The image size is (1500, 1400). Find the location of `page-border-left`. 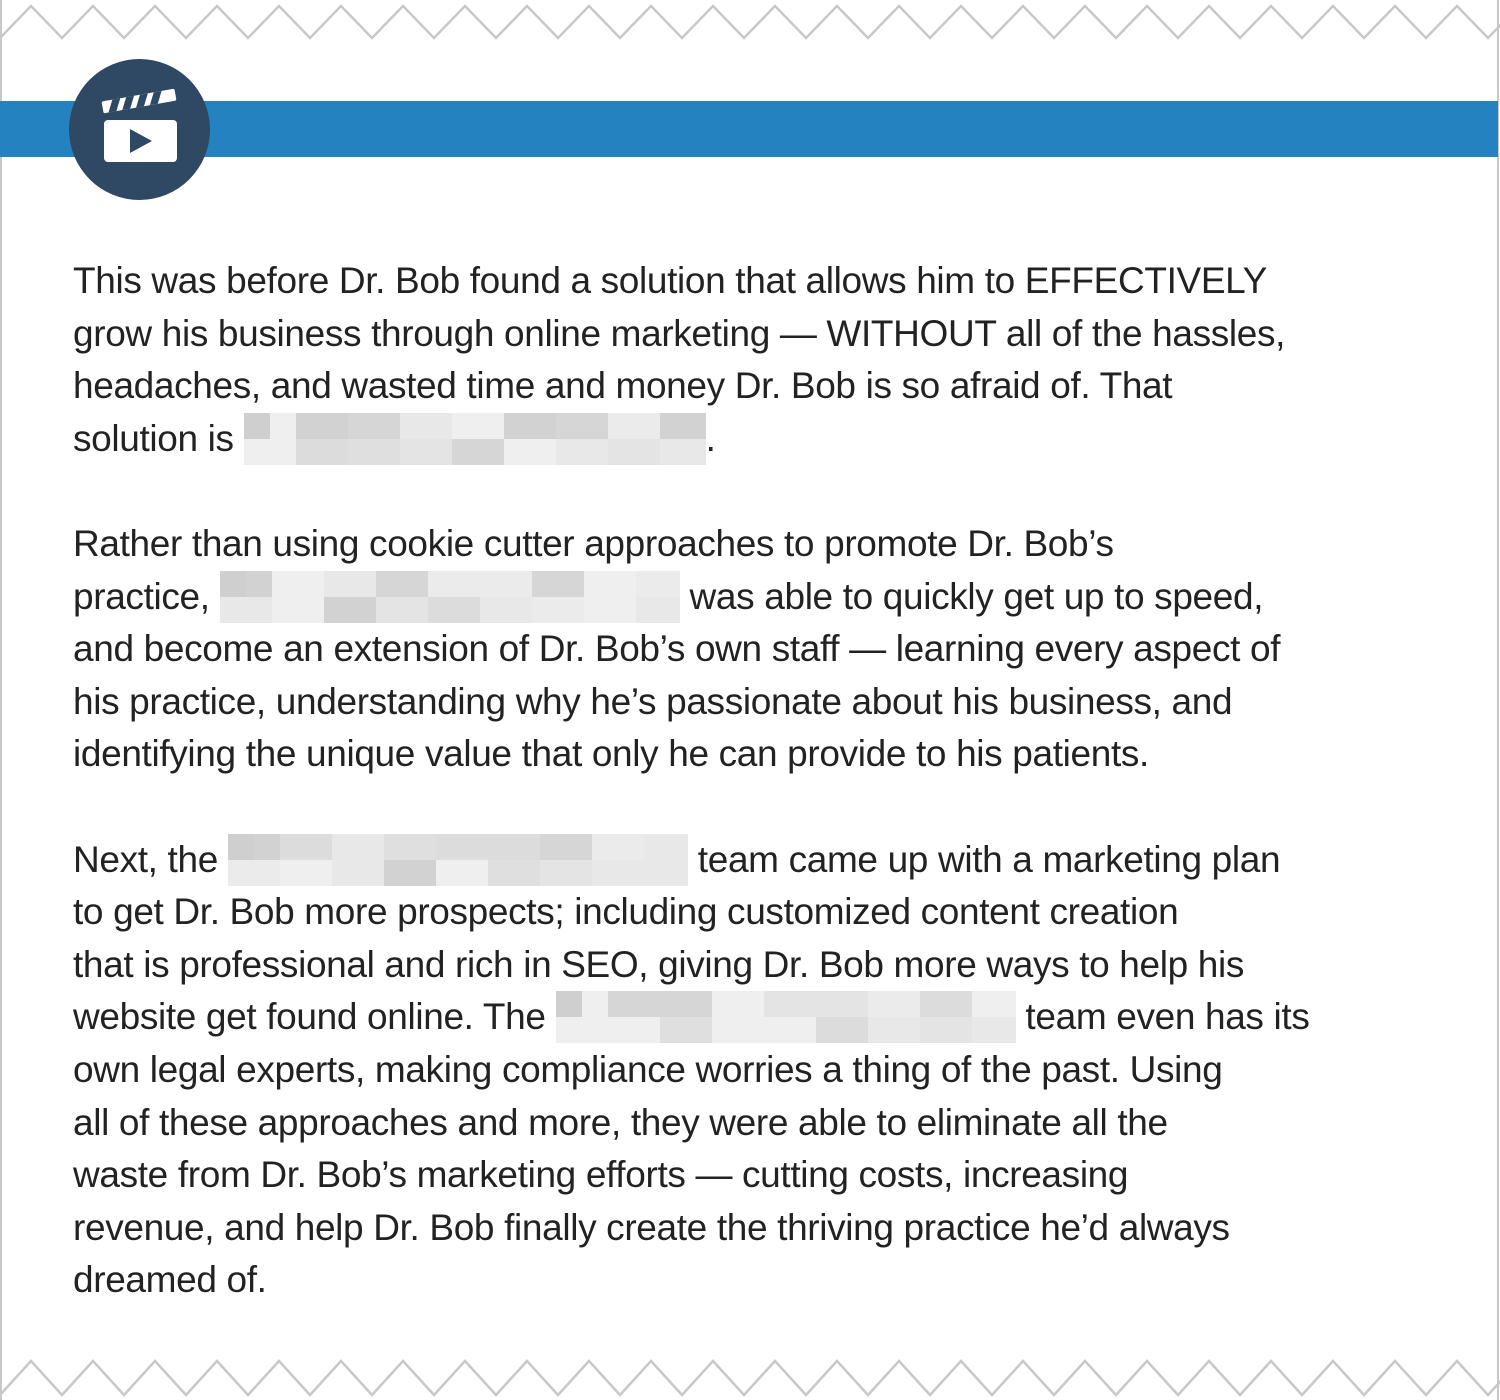

page-border-left is located at coordinates (1, 700).